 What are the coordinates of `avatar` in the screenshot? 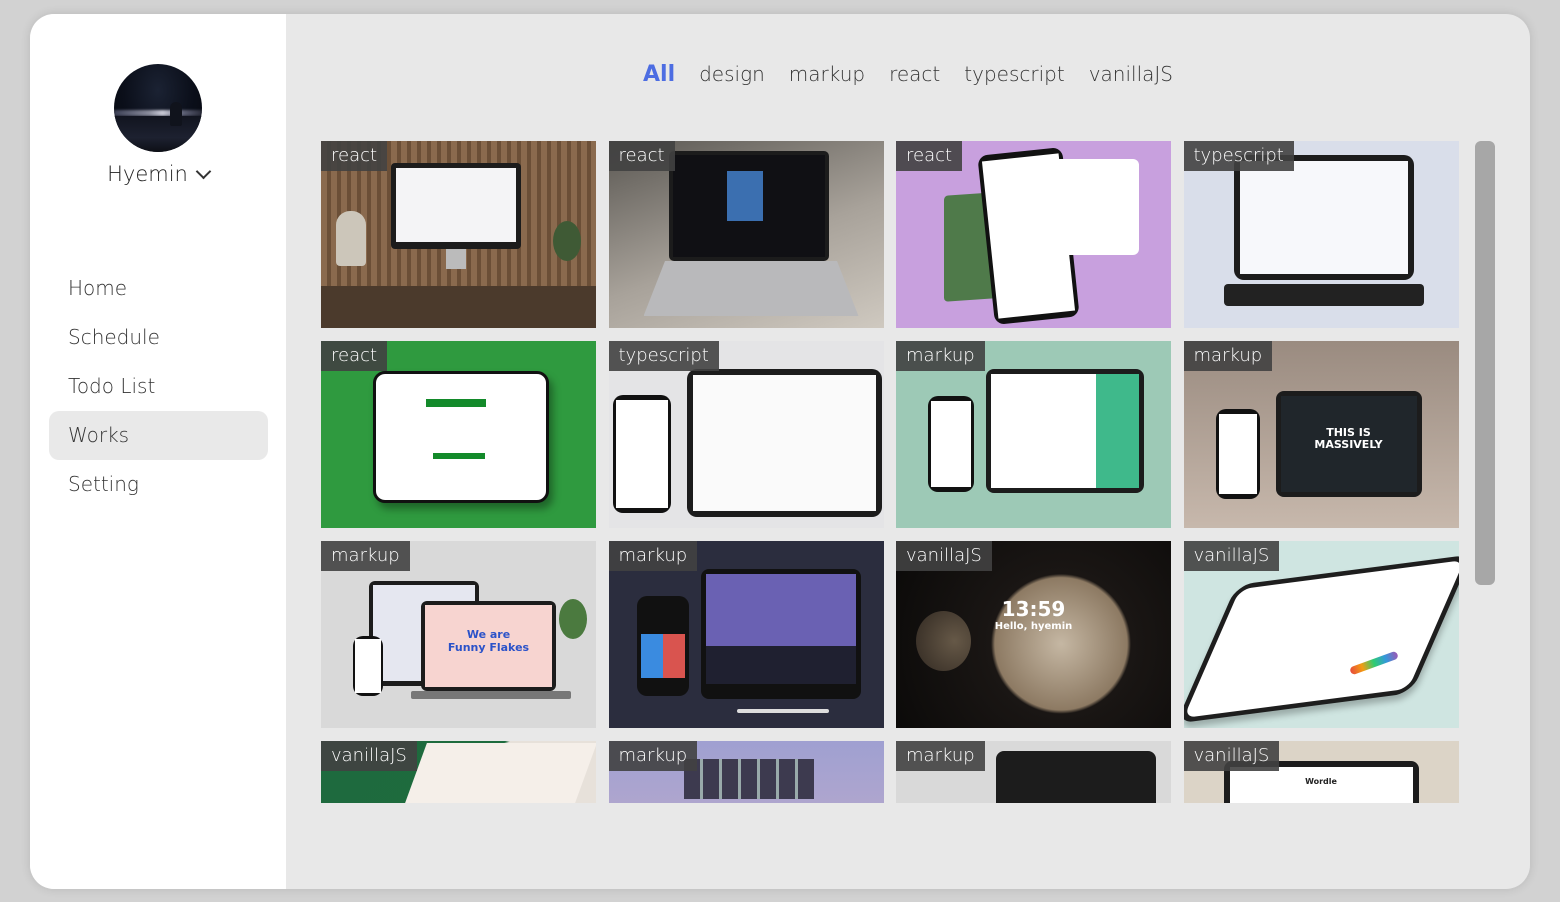 It's located at (158, 108).